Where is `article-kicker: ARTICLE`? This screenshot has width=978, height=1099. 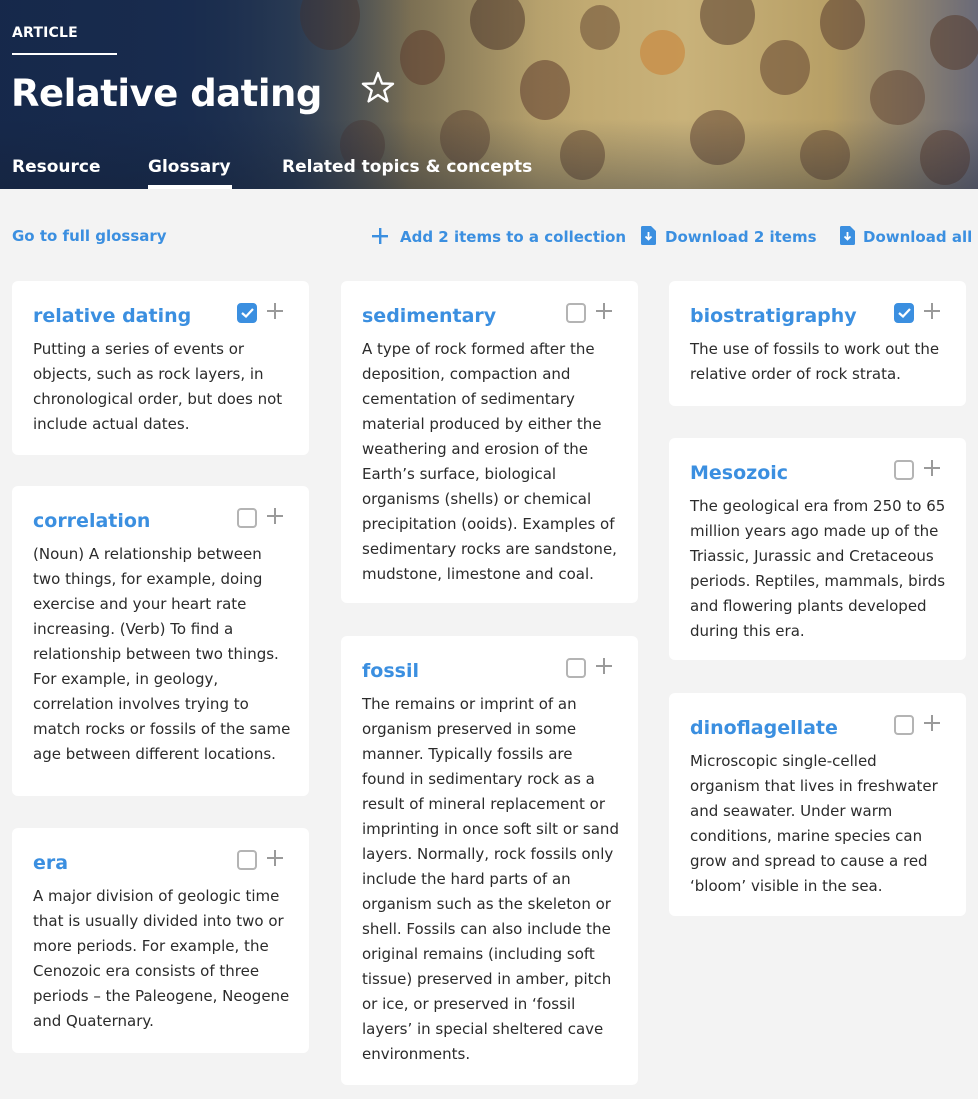 article-kicker: ARTICLE is located at coordinates (45, 33).